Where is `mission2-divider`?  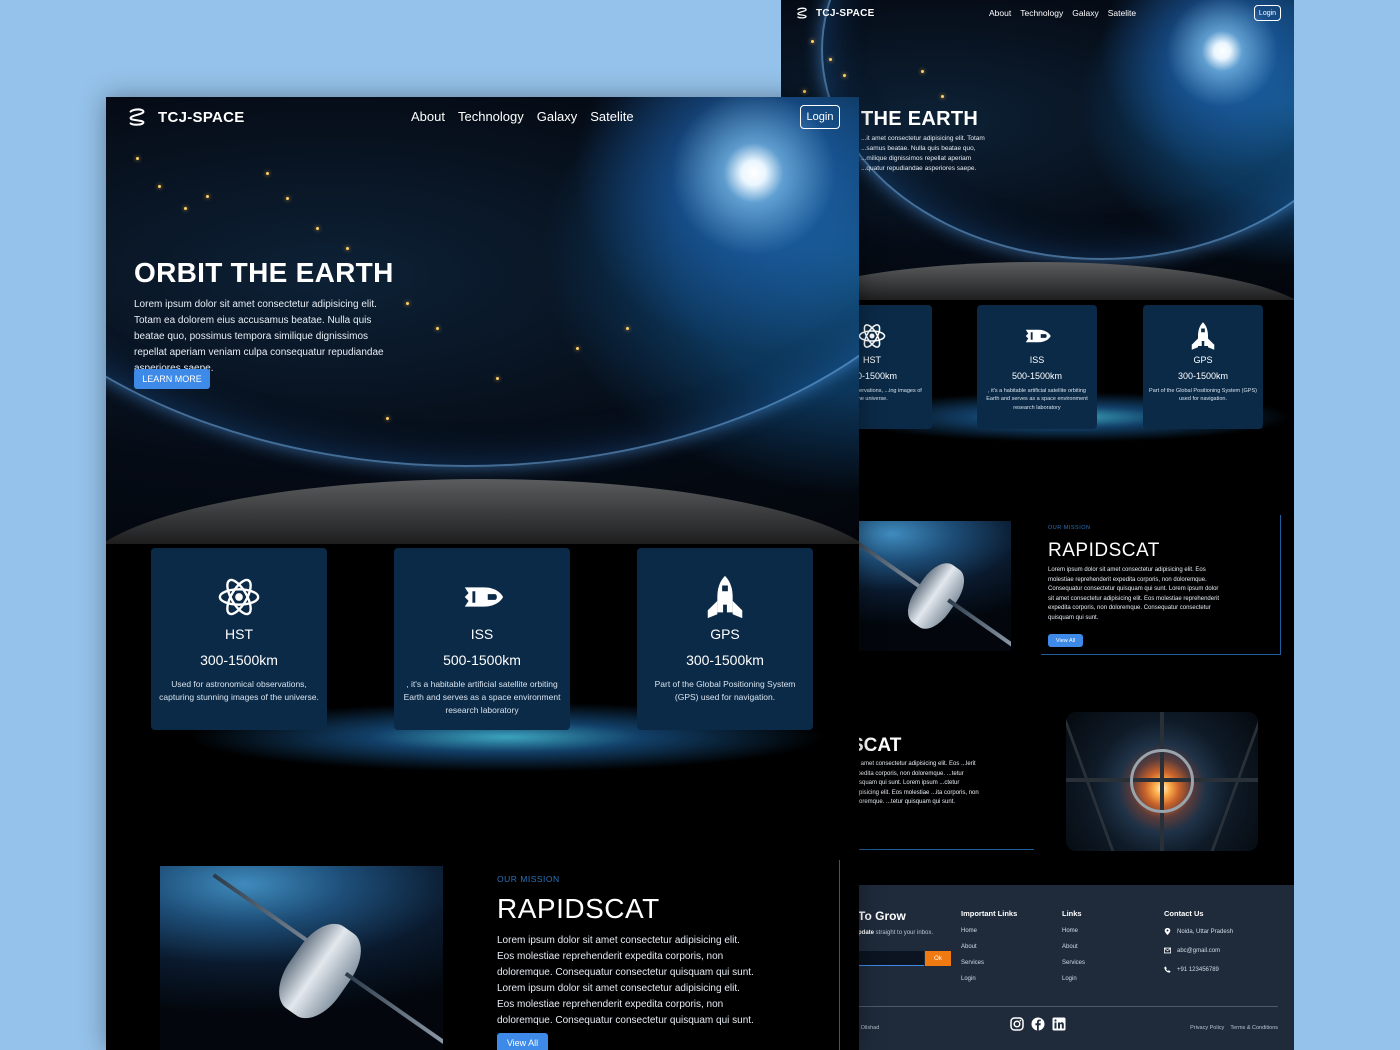 mission2-divider is located at coordinates (942, 849).